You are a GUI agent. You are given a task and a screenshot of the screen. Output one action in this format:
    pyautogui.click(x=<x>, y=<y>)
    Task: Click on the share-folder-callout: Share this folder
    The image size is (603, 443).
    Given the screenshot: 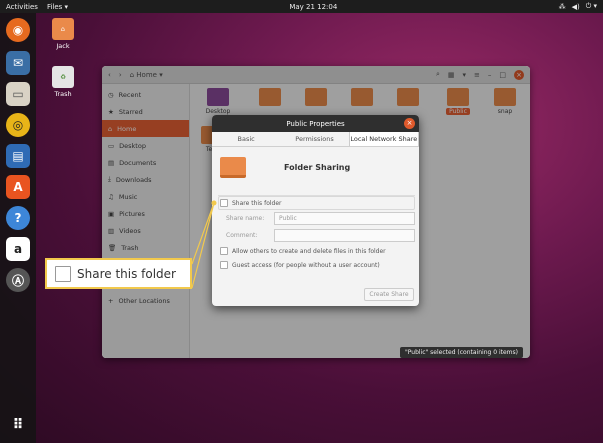 What is the action you would take?
    pyautogui.click(x=118, y=273)
    